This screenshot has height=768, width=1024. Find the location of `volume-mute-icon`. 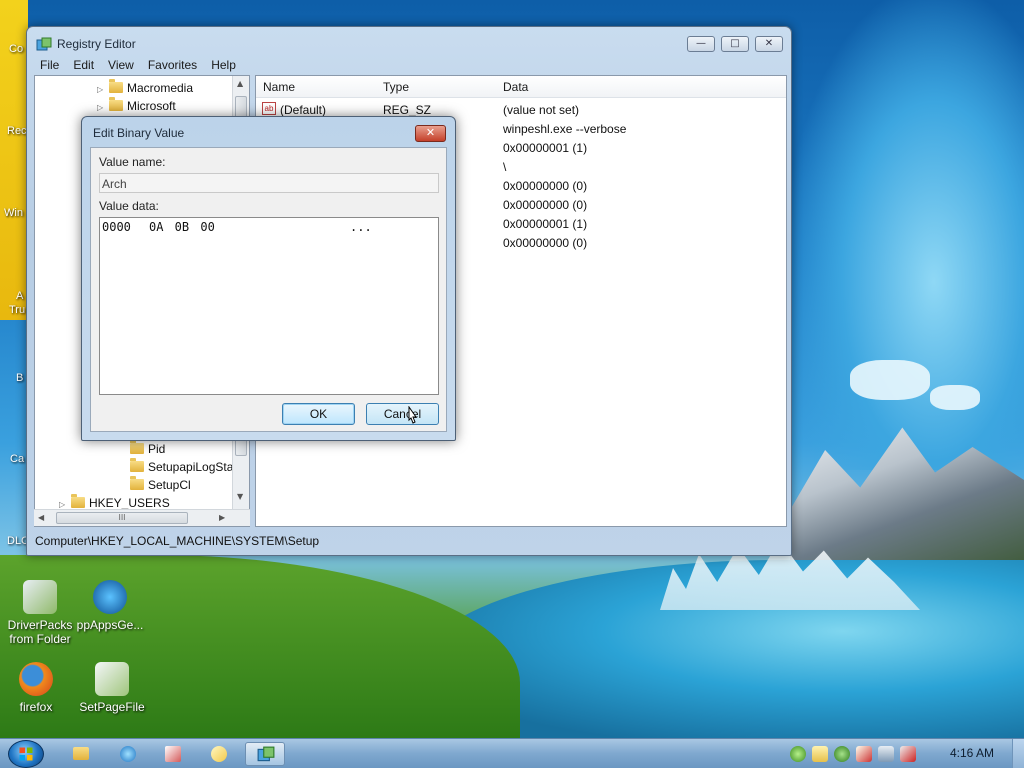

volume-mute-icon is located at coordinates (908, 754).